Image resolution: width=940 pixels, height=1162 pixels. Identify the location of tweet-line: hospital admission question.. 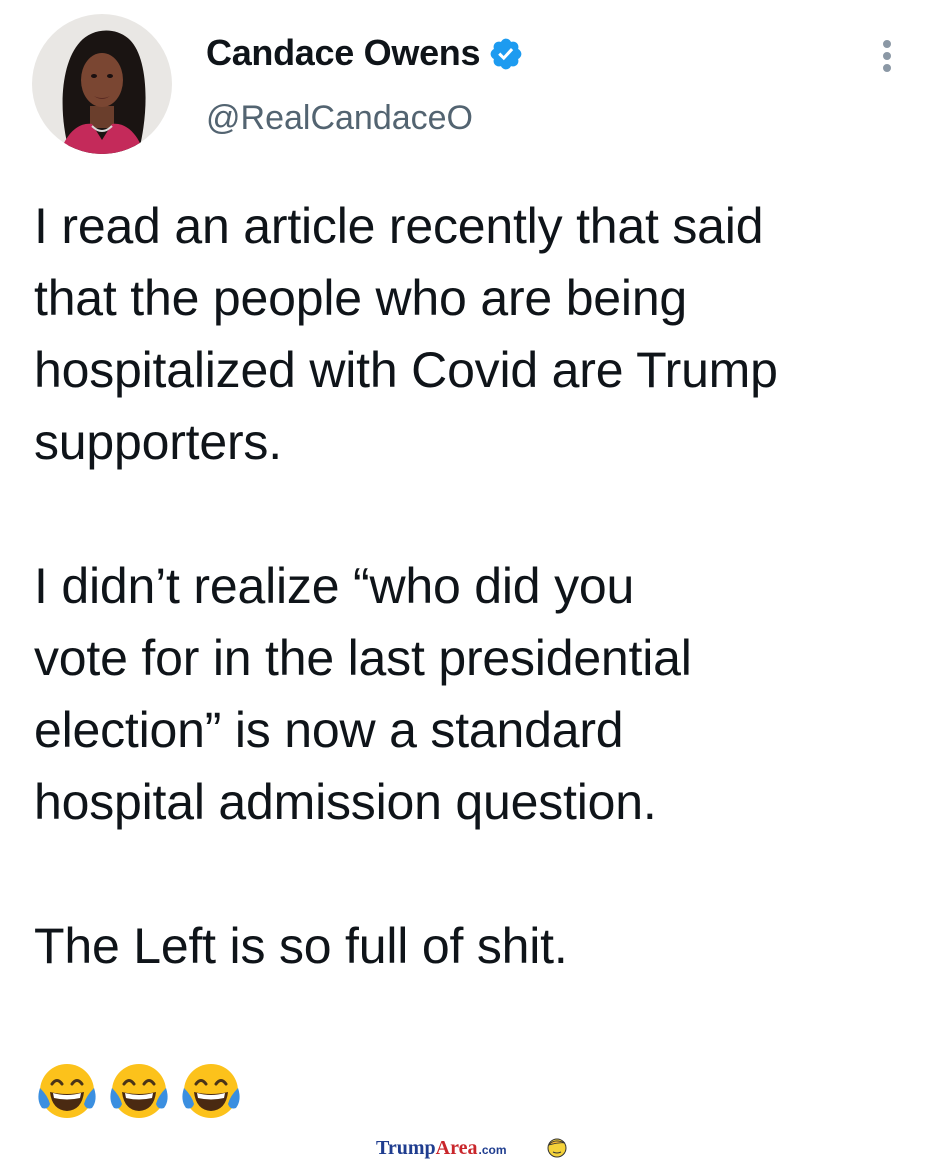
(345, 802).